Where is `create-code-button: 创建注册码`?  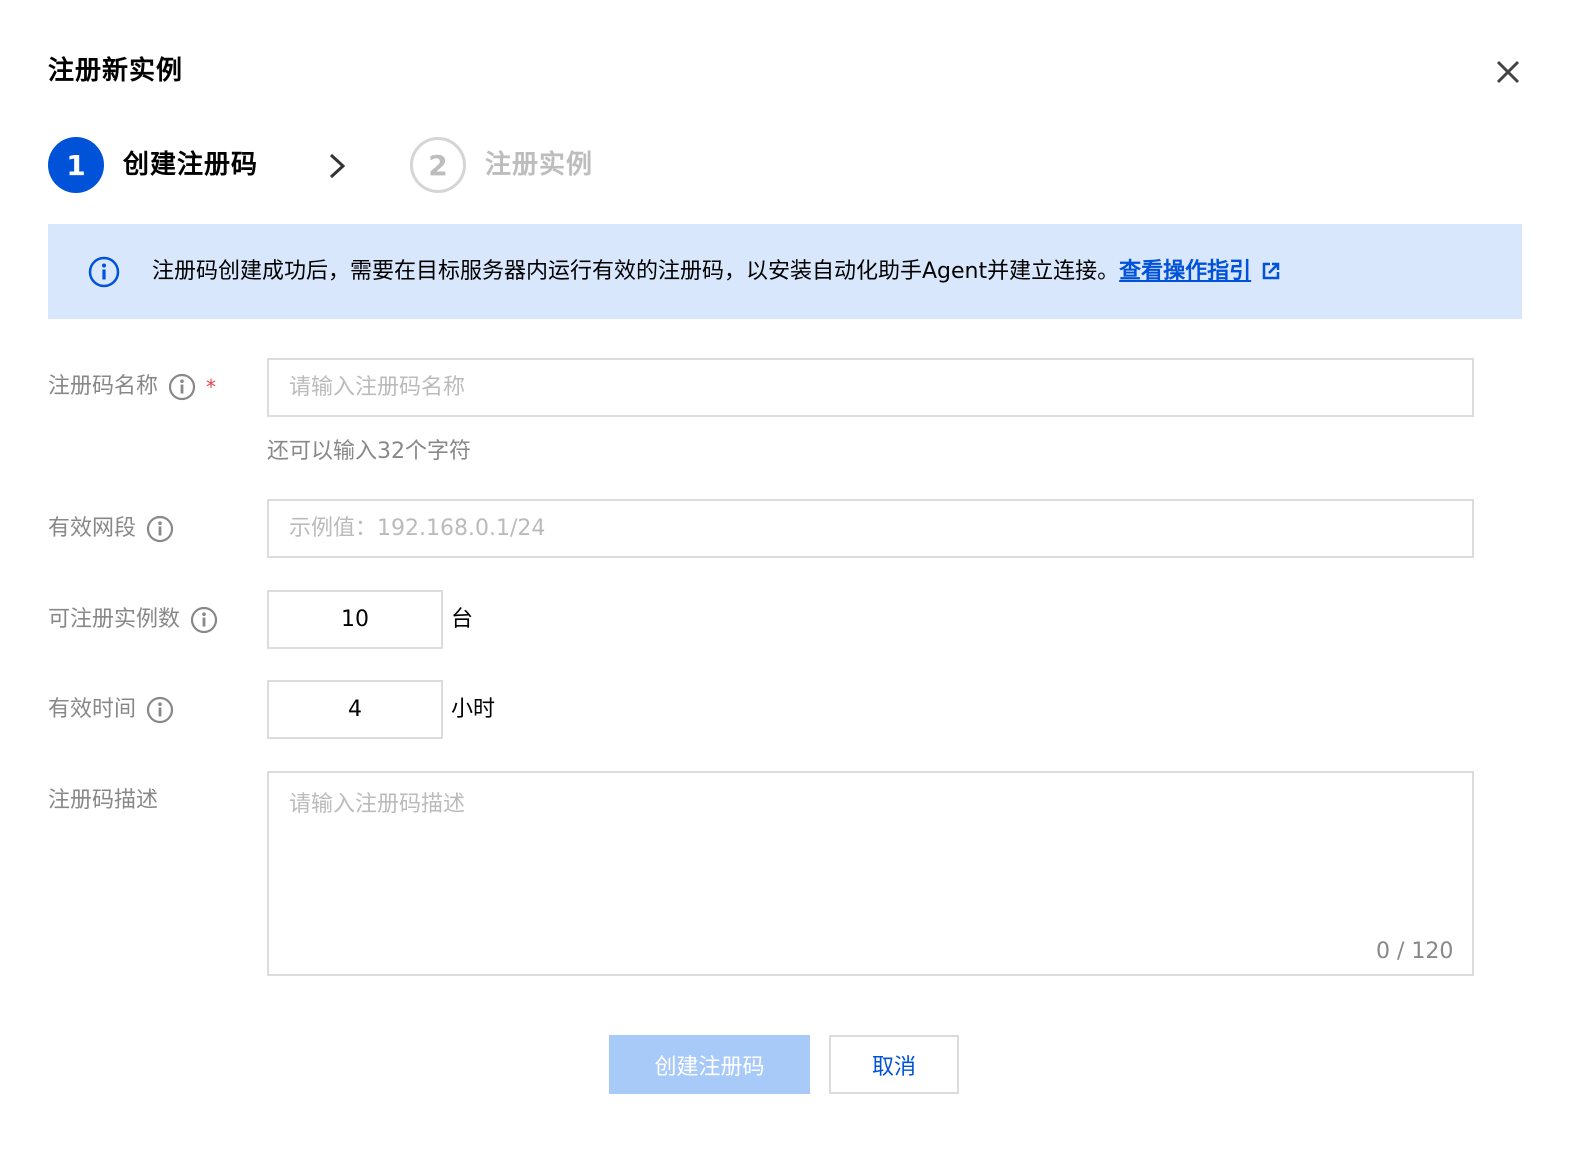
create-code-button: 创建注册码 is located at coordinates (709, 1064).